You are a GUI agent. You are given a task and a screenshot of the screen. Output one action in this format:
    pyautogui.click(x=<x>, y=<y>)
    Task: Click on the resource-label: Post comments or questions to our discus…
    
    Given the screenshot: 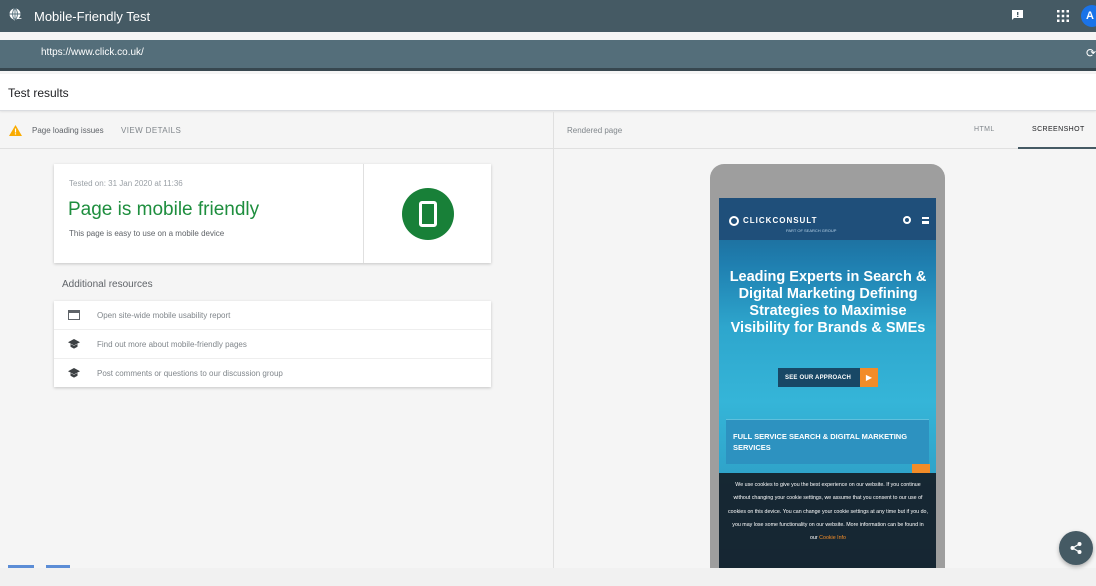 What is the action you would take?
    pyautogui.click(x=190, y=373)
    